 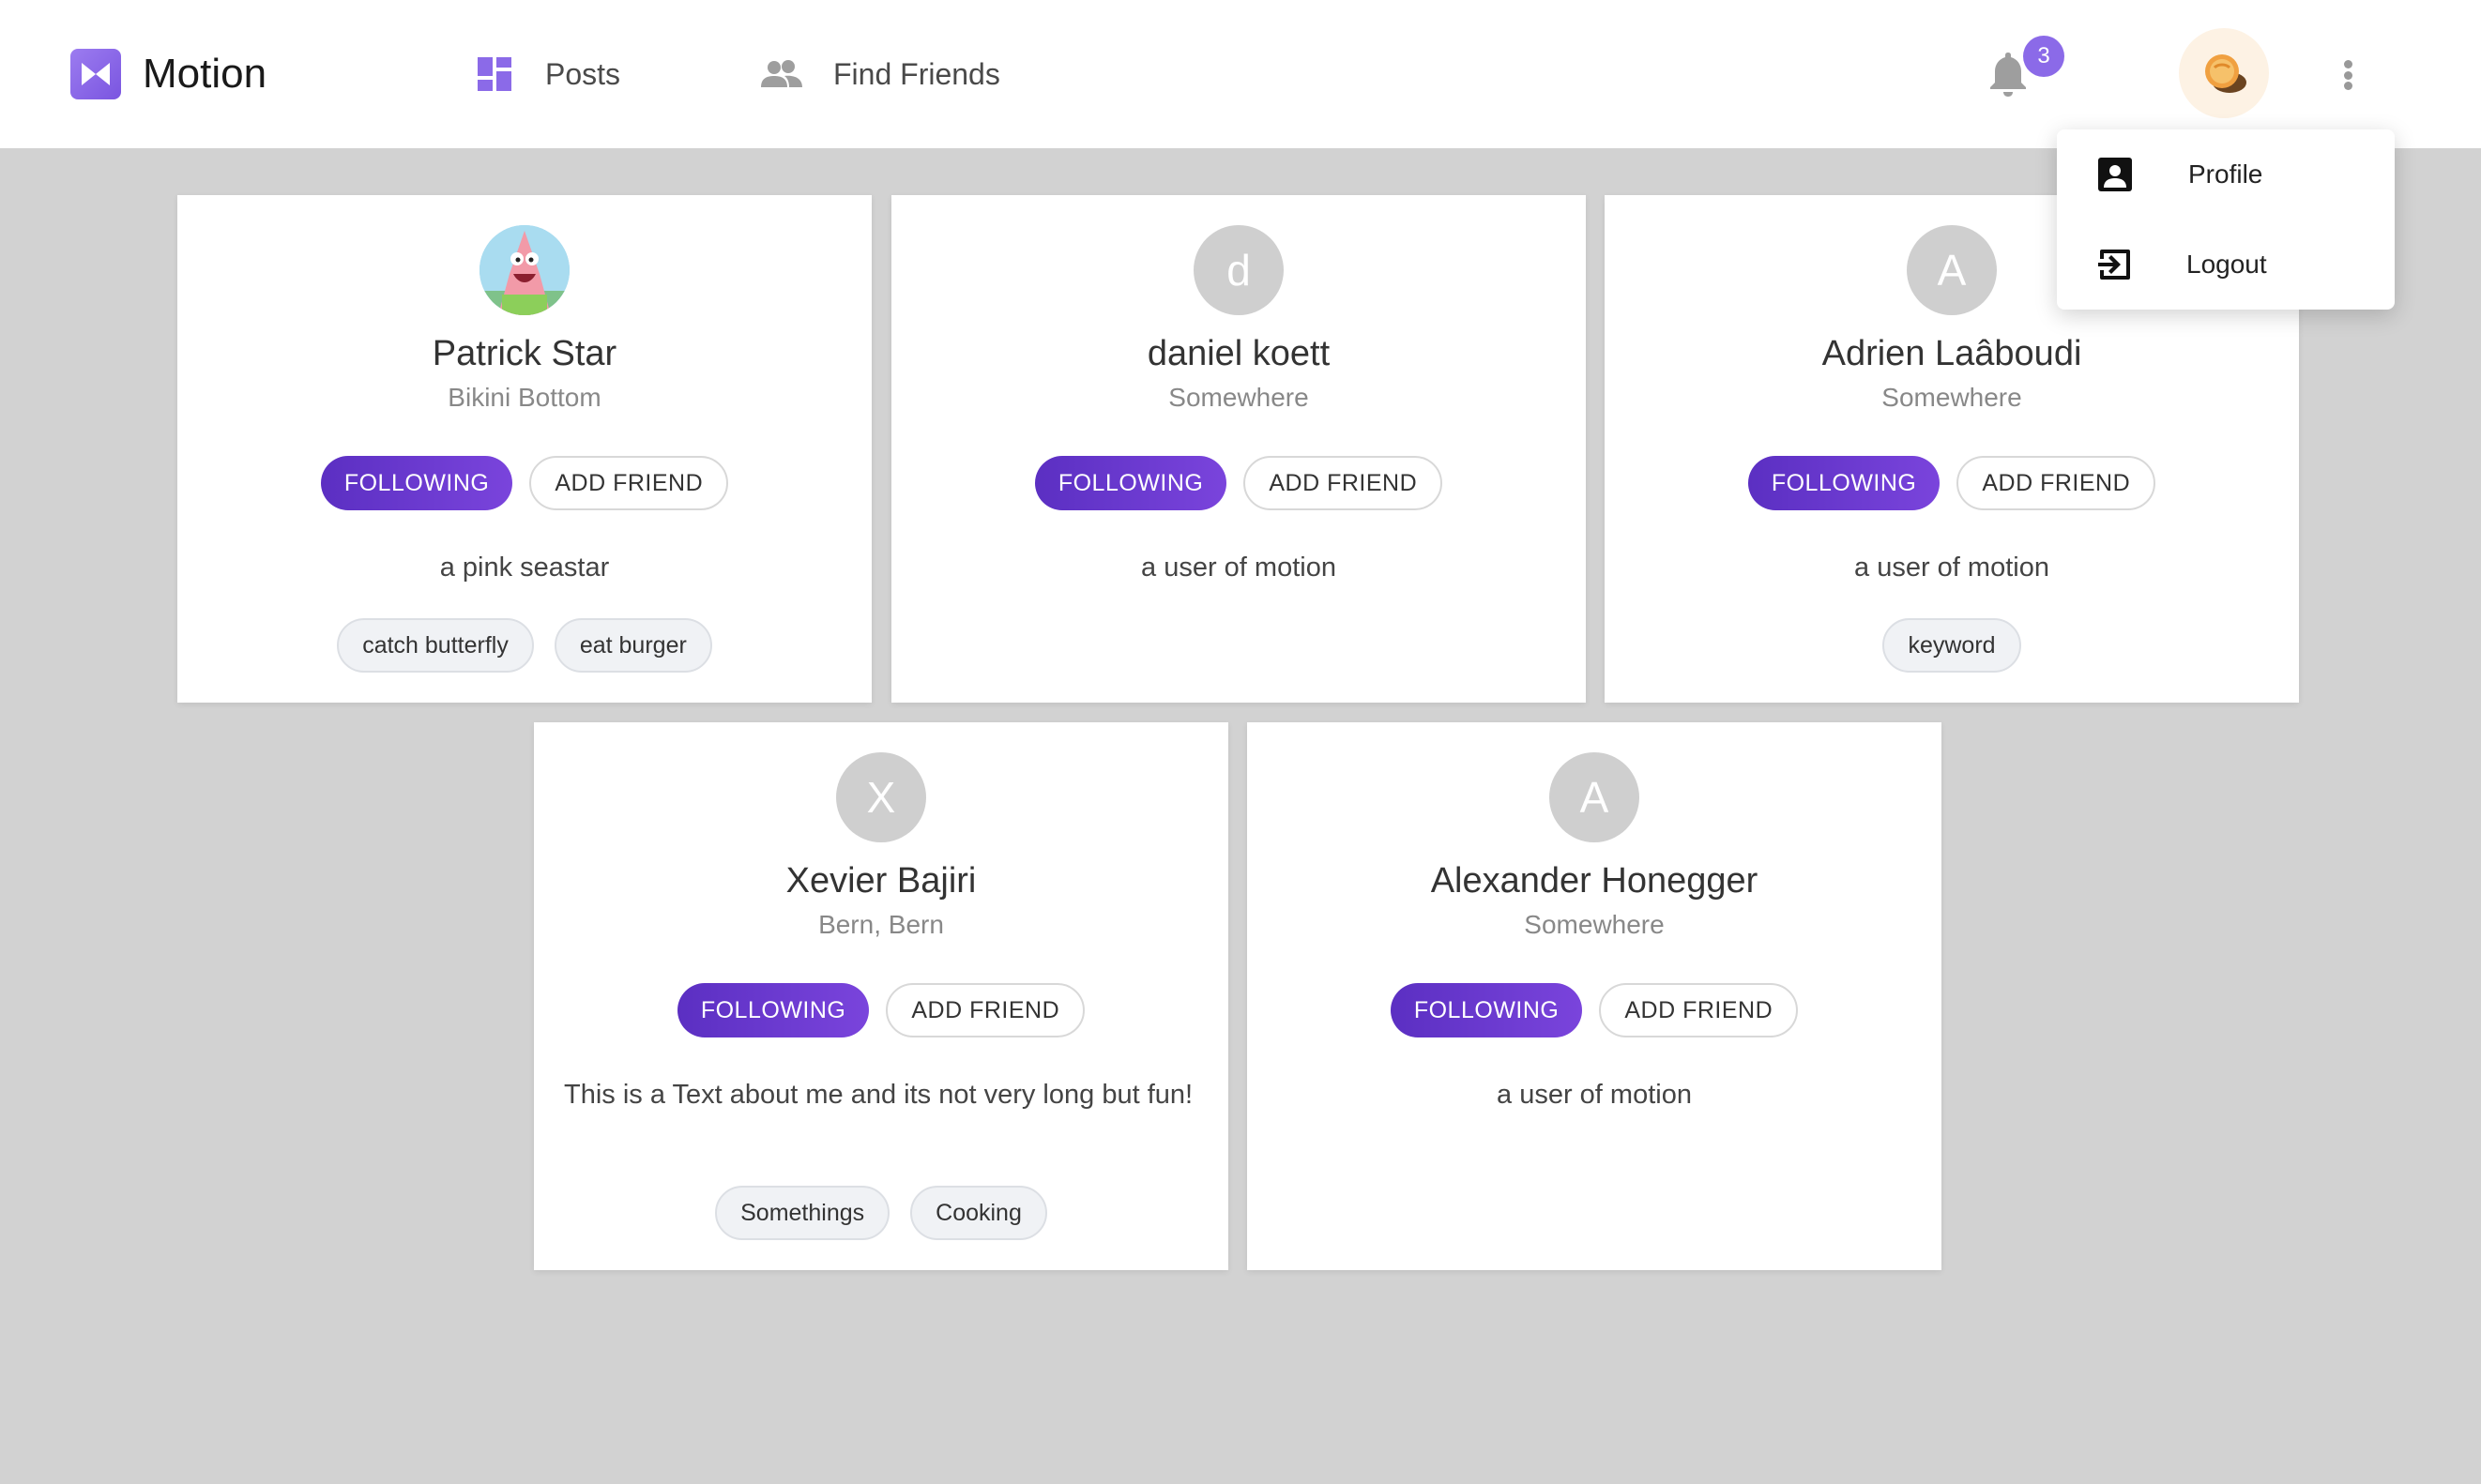 I want to click on user-name: Patrick Star, so click(x=524, y=354).